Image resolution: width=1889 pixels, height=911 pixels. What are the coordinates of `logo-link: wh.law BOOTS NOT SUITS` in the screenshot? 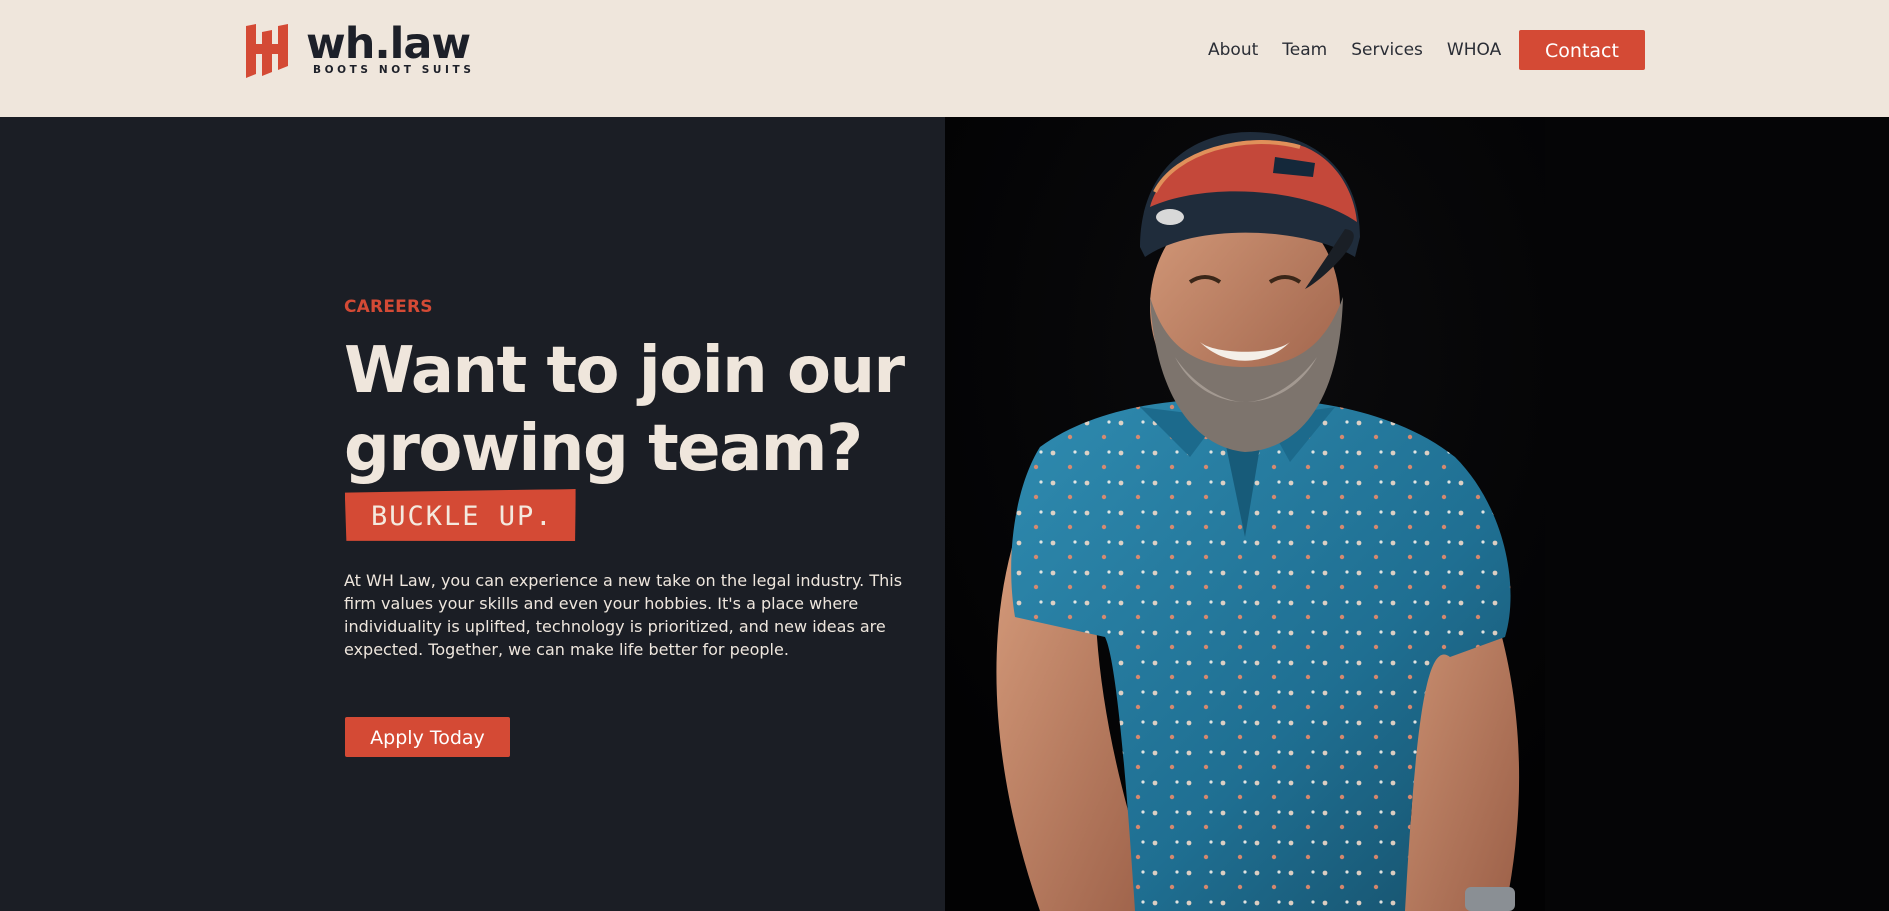 It's located at (364, 48).